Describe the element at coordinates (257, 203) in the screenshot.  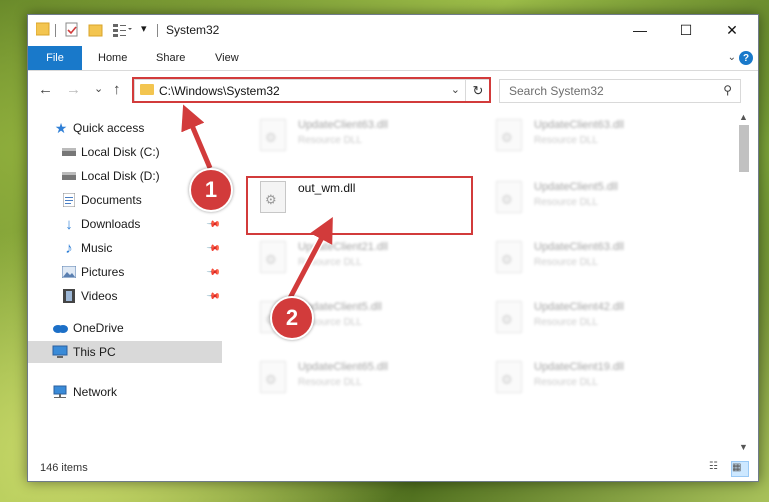
I see `annotation-arrows` at that location.